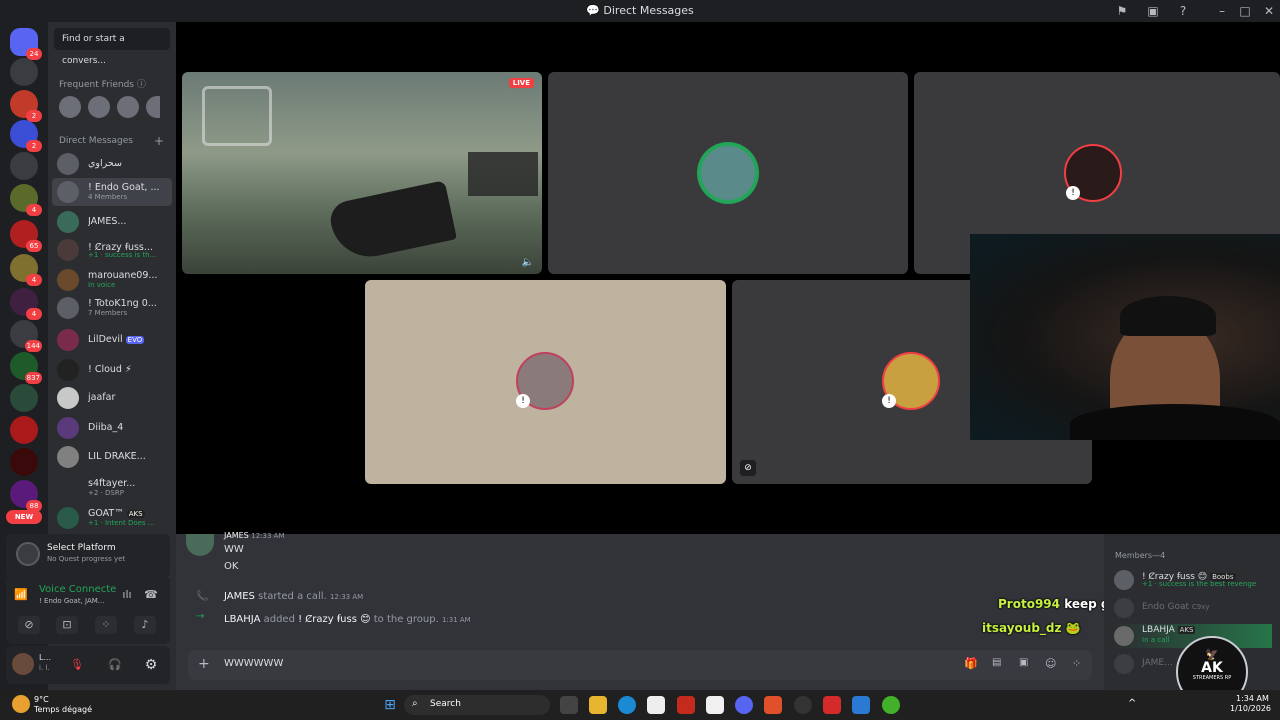 The width and height of the screenshot is (1280, 720). I want to click on inbox-icon: ⚑, so click(1122, 11).